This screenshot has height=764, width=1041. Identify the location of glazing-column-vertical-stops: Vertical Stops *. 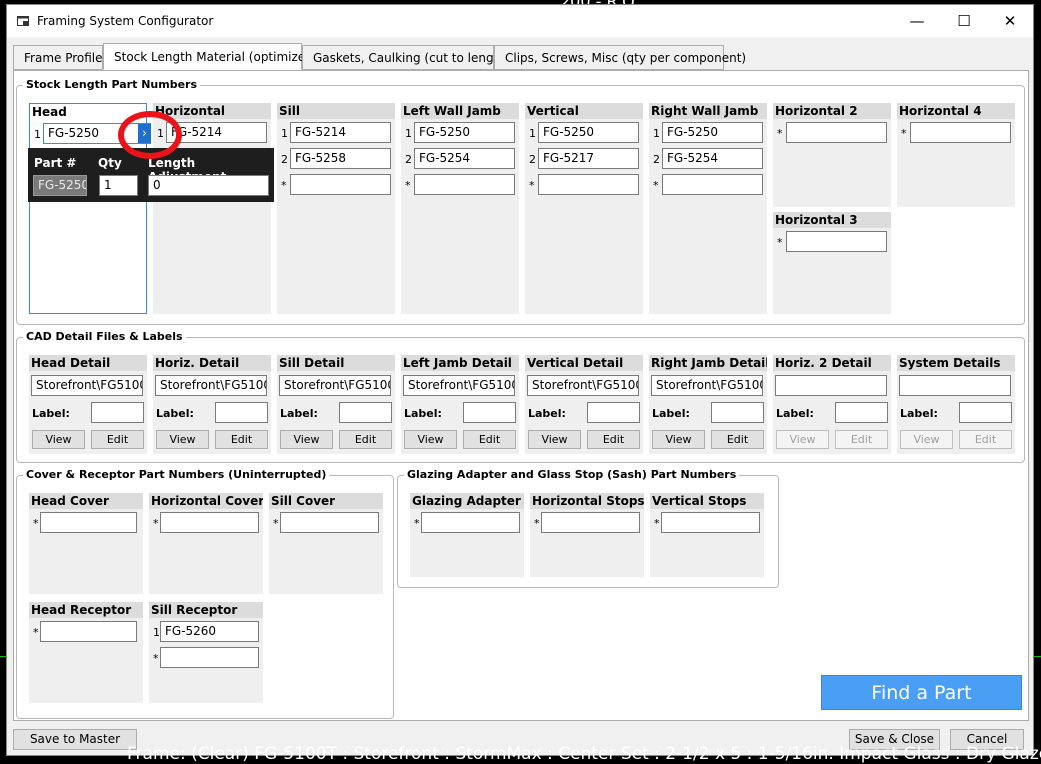
(707, 535).